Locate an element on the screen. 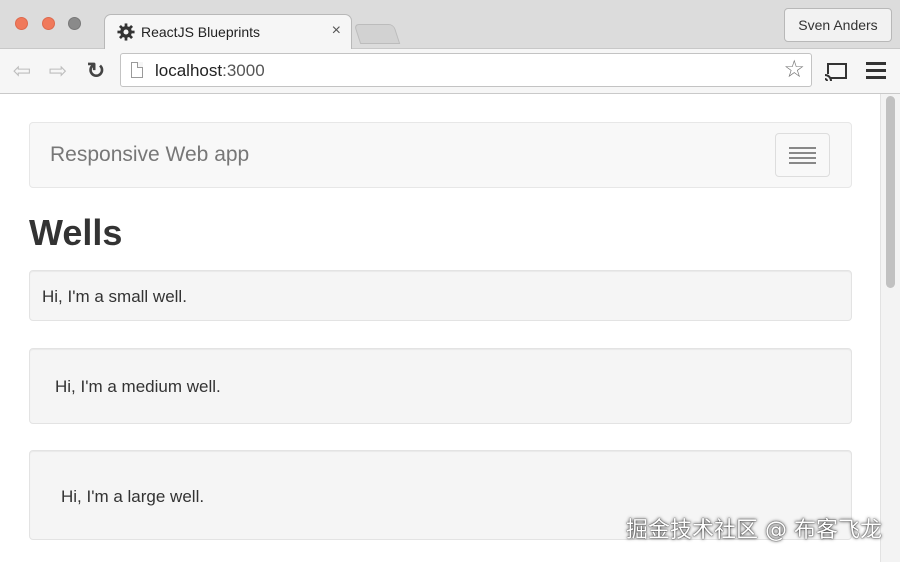 Image resolution: width=900 pixels, height=562 pixels. page-icon is located at coordinates (137, 70).